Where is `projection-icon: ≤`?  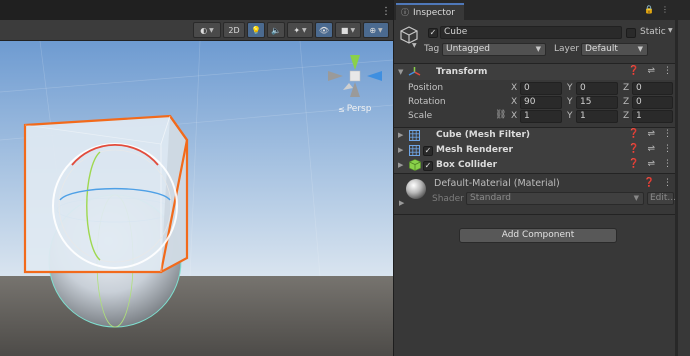
projection-icon: ≤ is located at coordinates (341, 109).